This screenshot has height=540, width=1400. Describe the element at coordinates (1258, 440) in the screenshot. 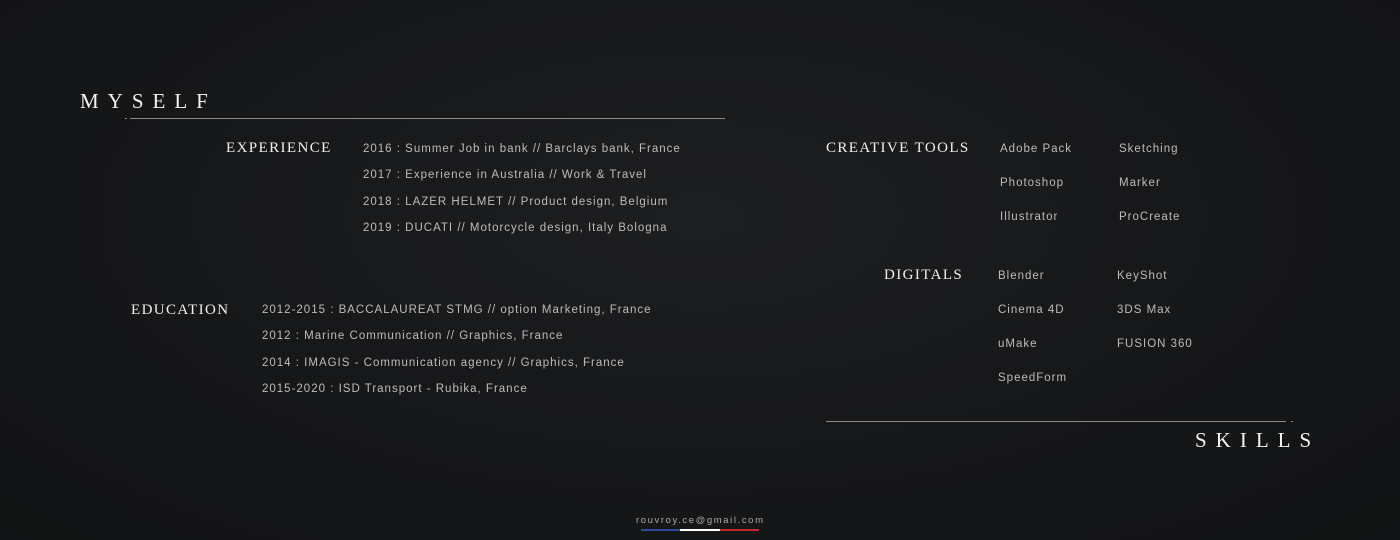

I see `skills-title: SKILLS` at that location.